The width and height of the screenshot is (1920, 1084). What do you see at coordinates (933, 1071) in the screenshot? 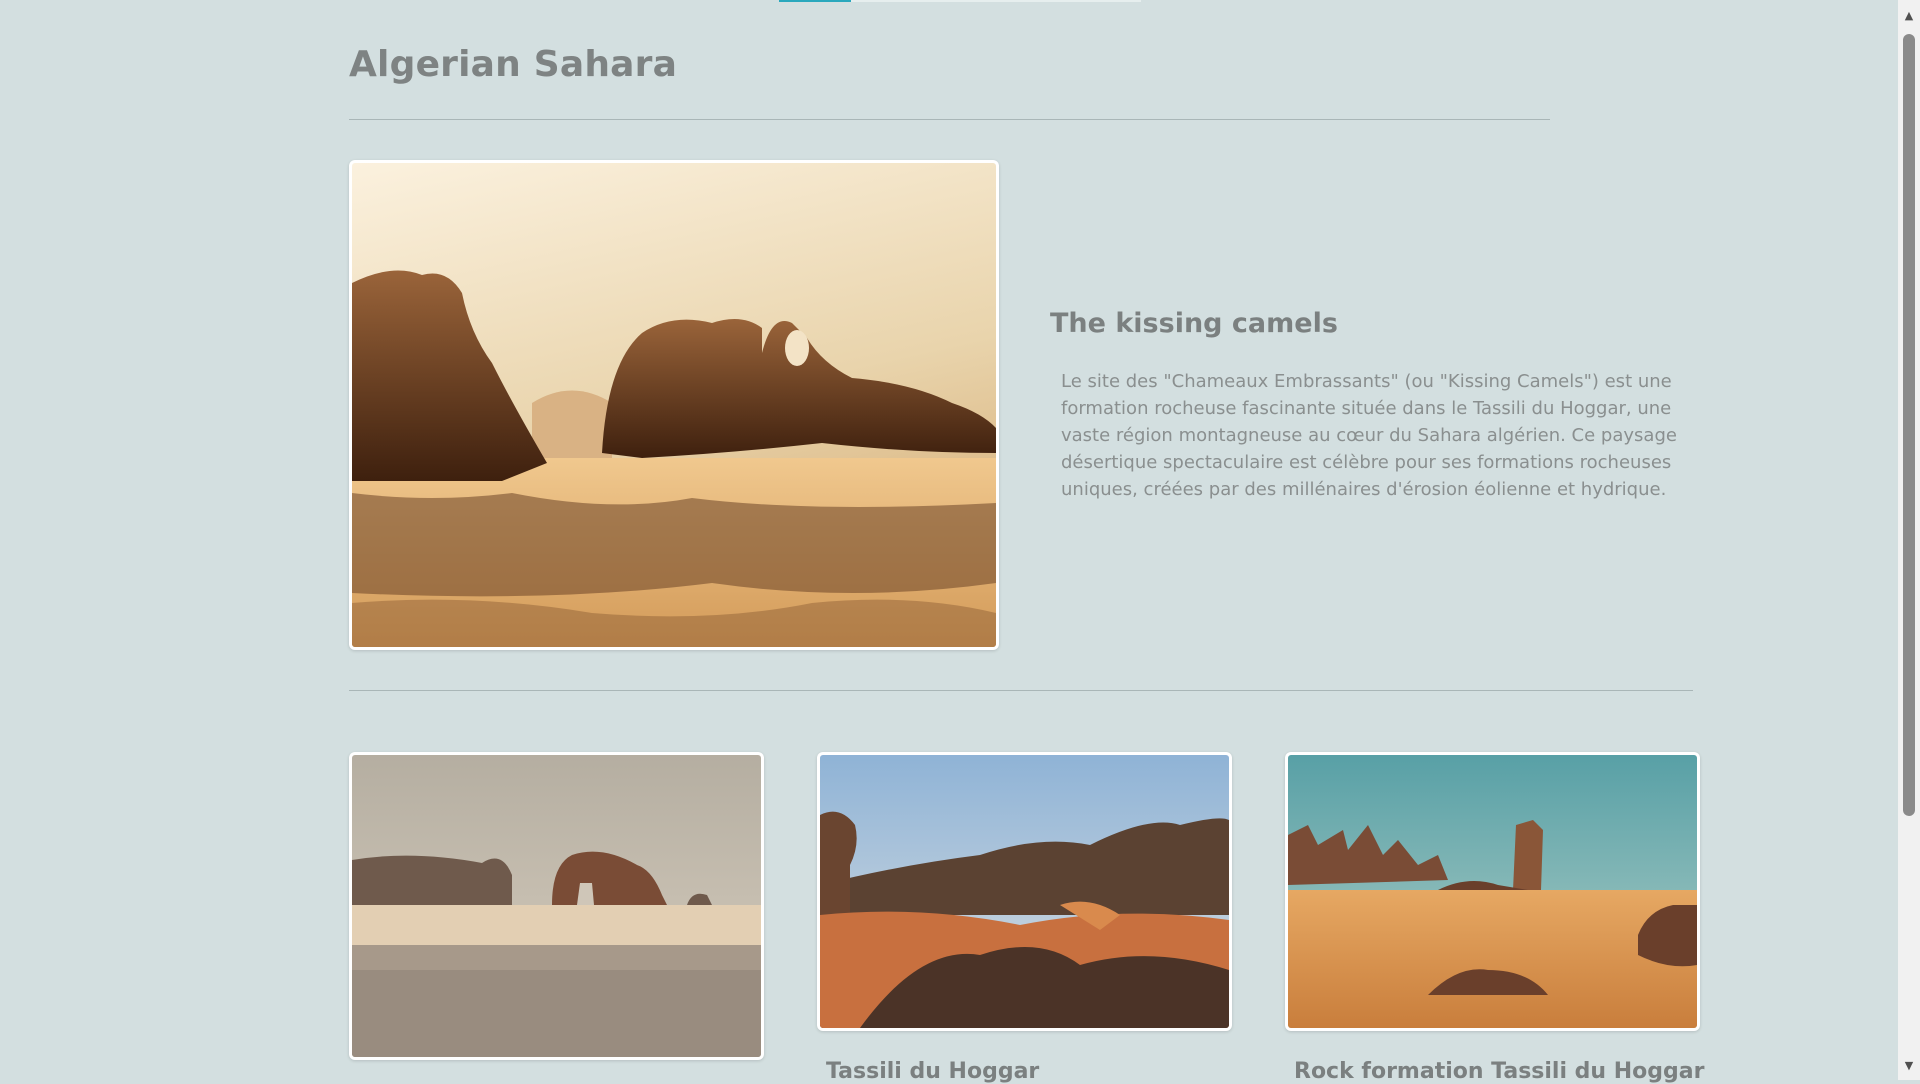
I see `gallery-caption-tassili-du-hoggar: Tassili du Hoggar` at bounding box center [933, 1071].